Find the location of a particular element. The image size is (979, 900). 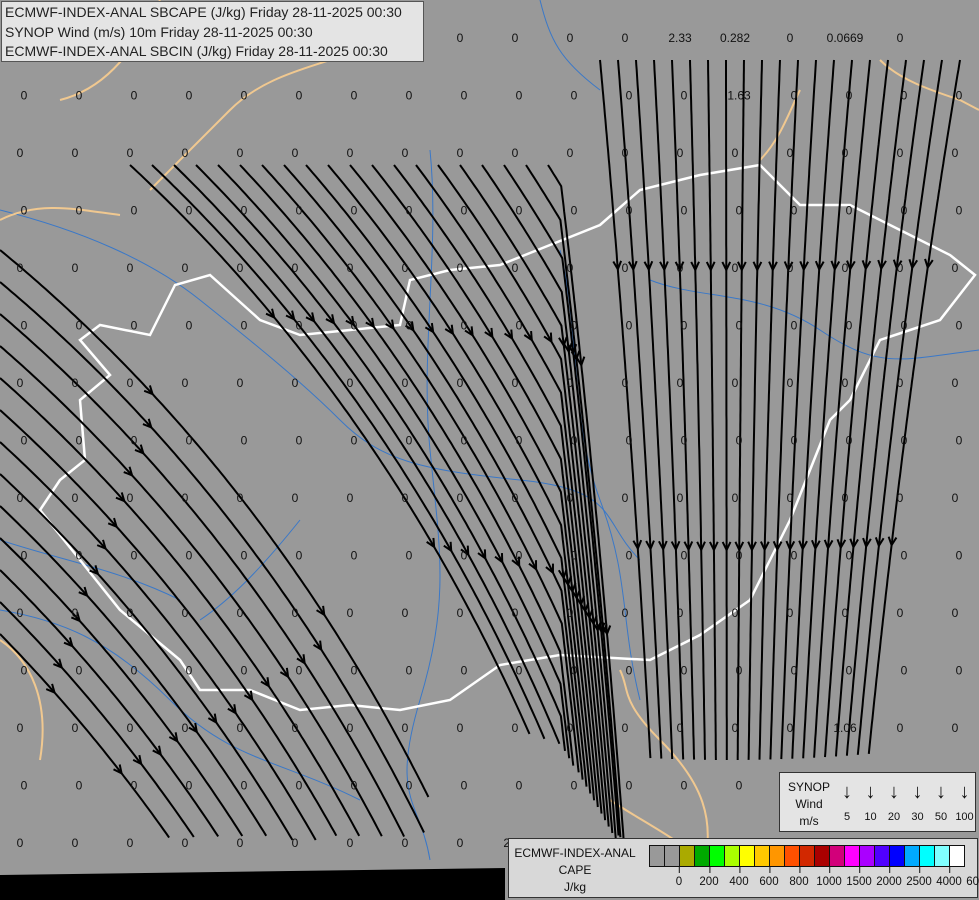

wind-speed-label: 100 is located at coordinates (964, 817).